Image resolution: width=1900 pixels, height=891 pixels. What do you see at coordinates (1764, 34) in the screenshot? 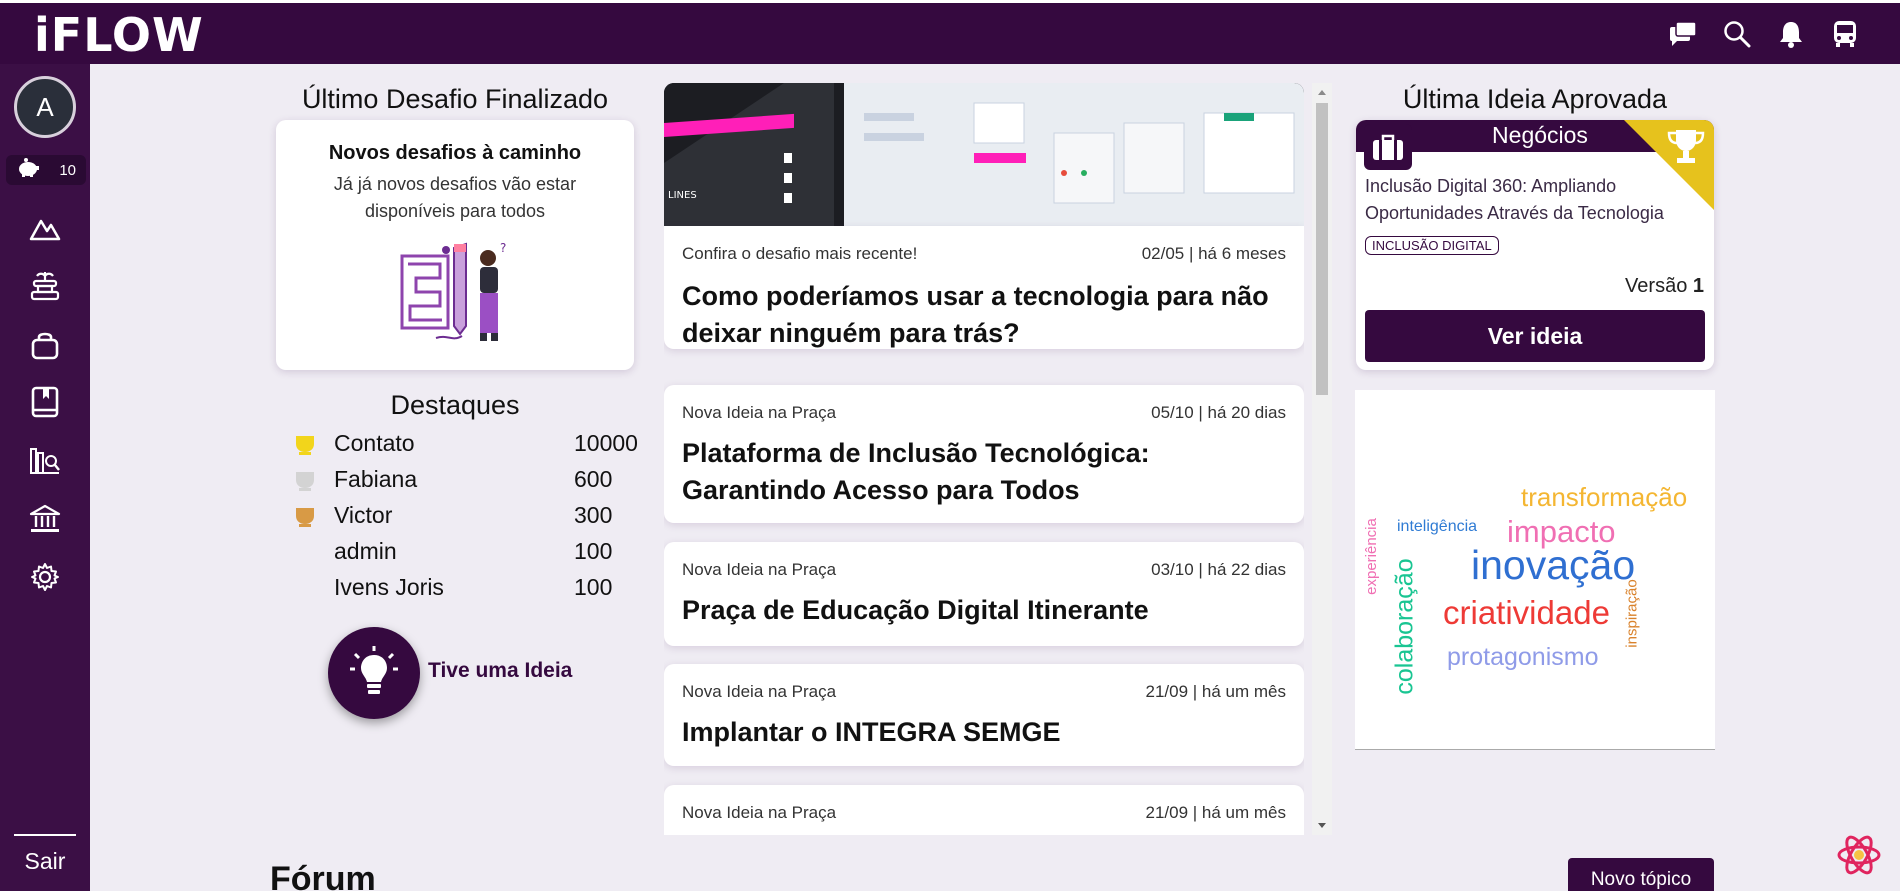
I see `top-actions` at bounding box center [1764, 34].